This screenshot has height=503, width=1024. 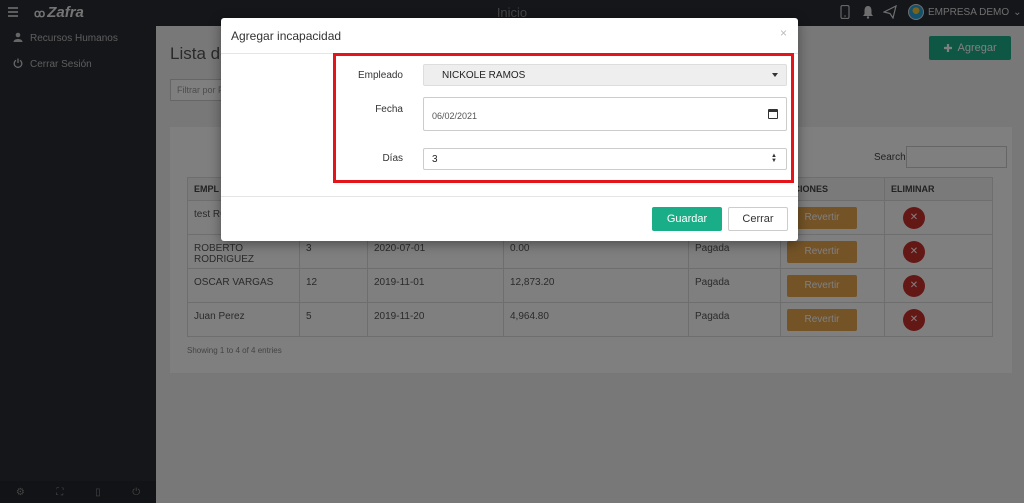 What do you see at coordinates (455, 116) in the screenshot?
I see `date-value: 06/02/2021` at bounding box center [455, 116].